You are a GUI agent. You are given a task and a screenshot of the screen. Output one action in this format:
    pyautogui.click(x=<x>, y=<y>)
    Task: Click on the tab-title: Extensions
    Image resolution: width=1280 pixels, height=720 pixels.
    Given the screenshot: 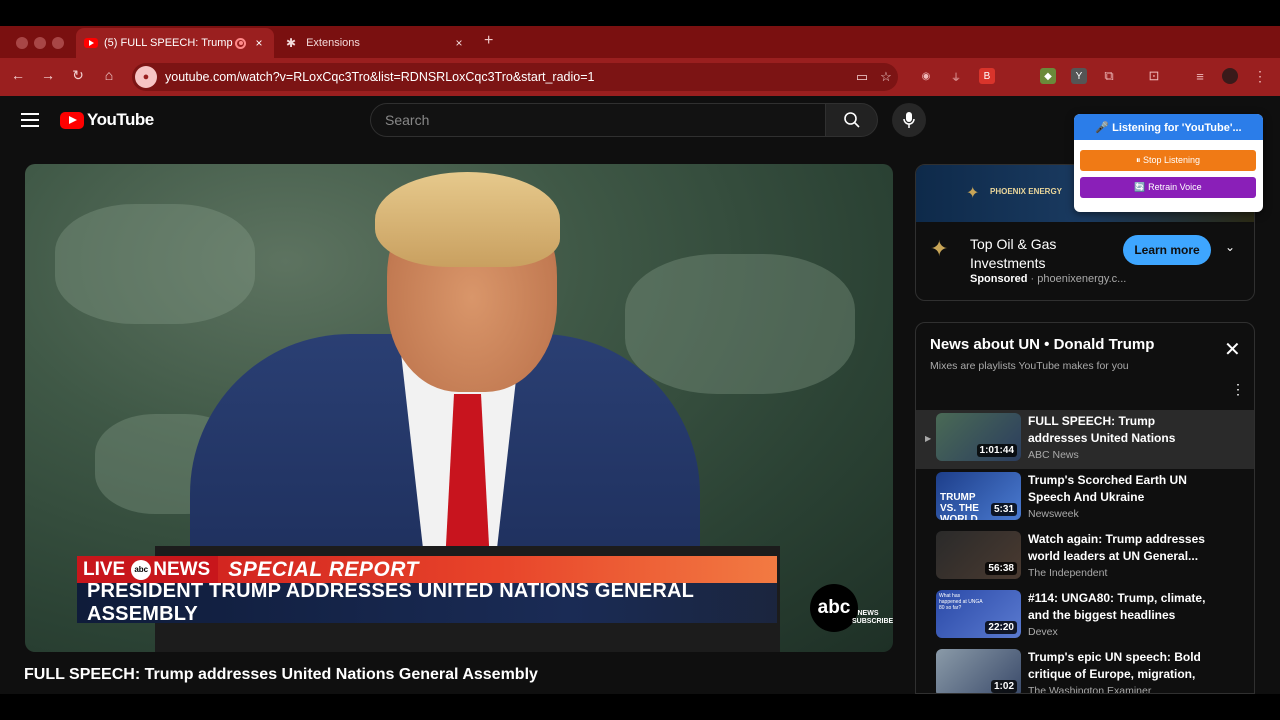 What is the action you would take?
    pyautogui.click(x=333, y=43)
    